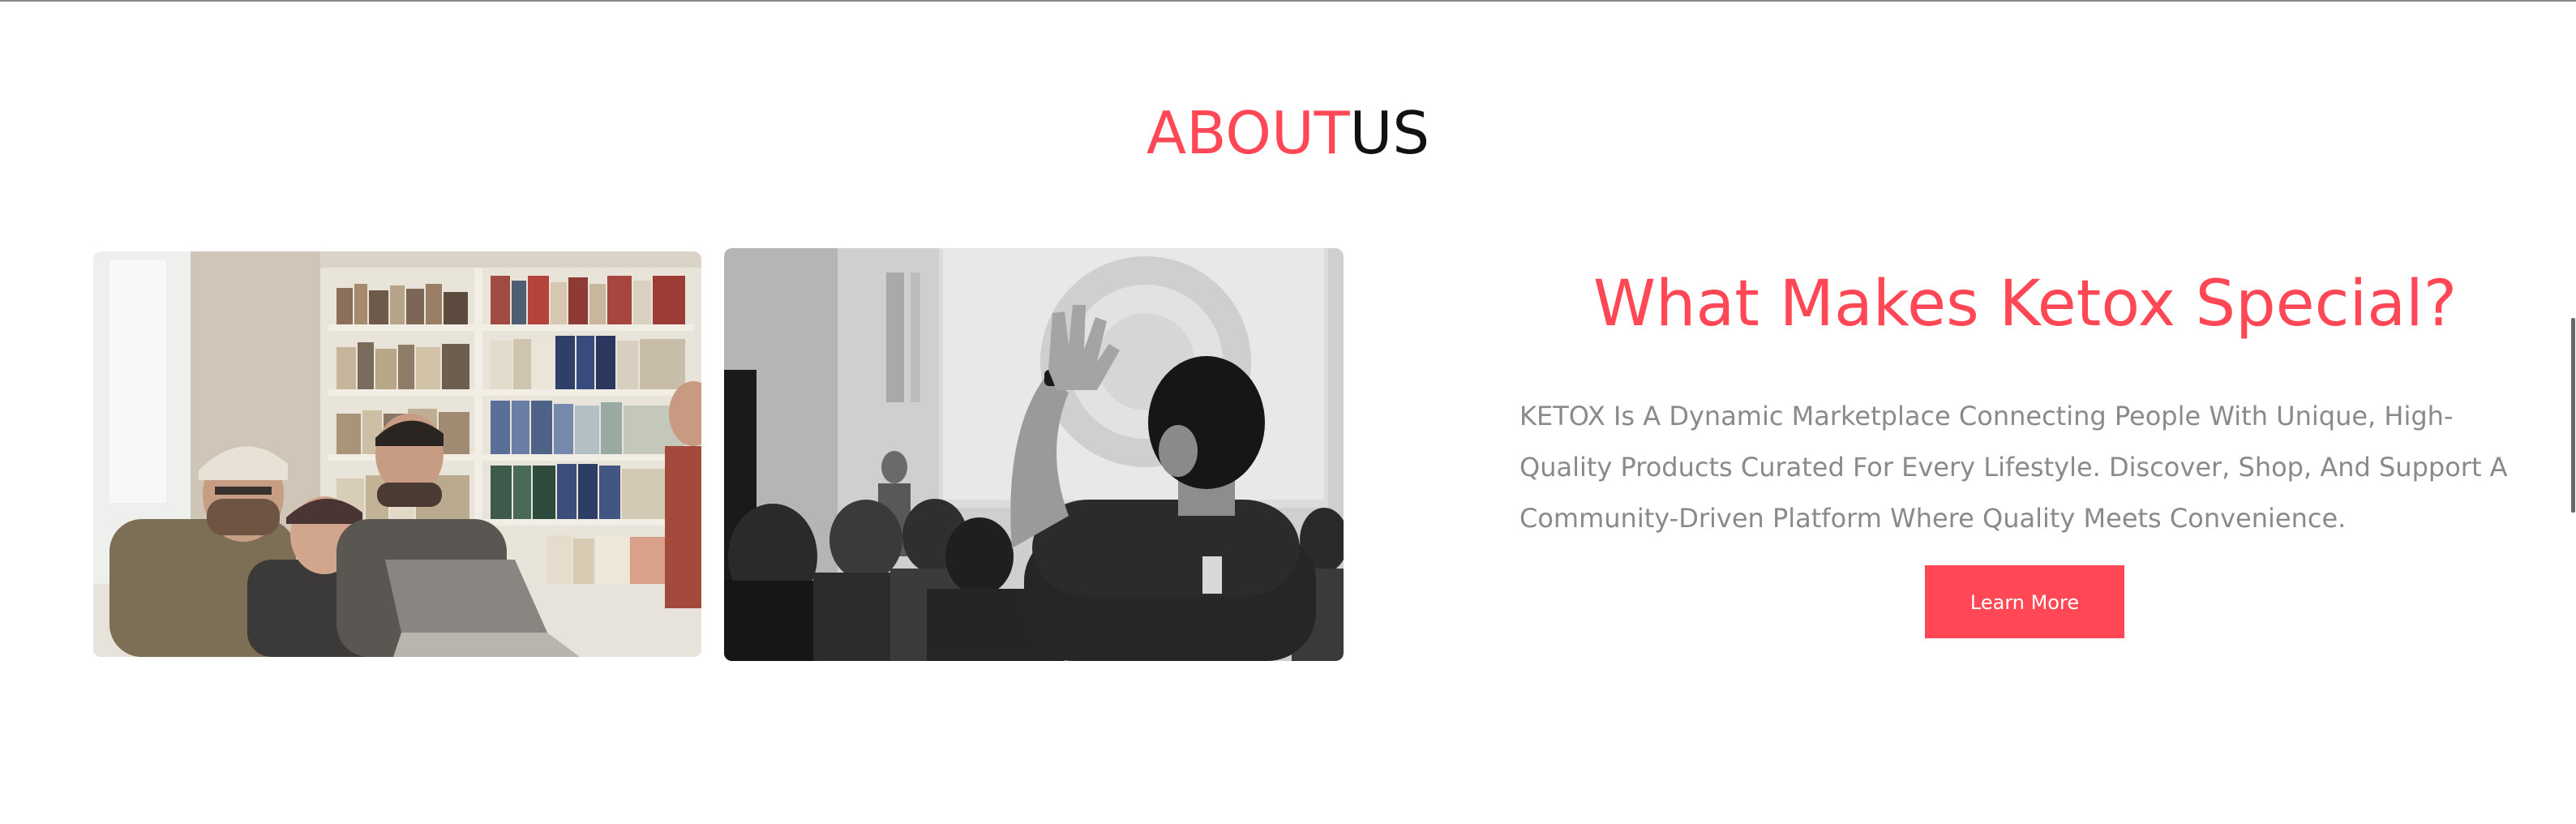 Image resolution: width=2576 pixels, height=824 pixels. I want to click on section-title-accent: ABOUT, so click(1248, 133).